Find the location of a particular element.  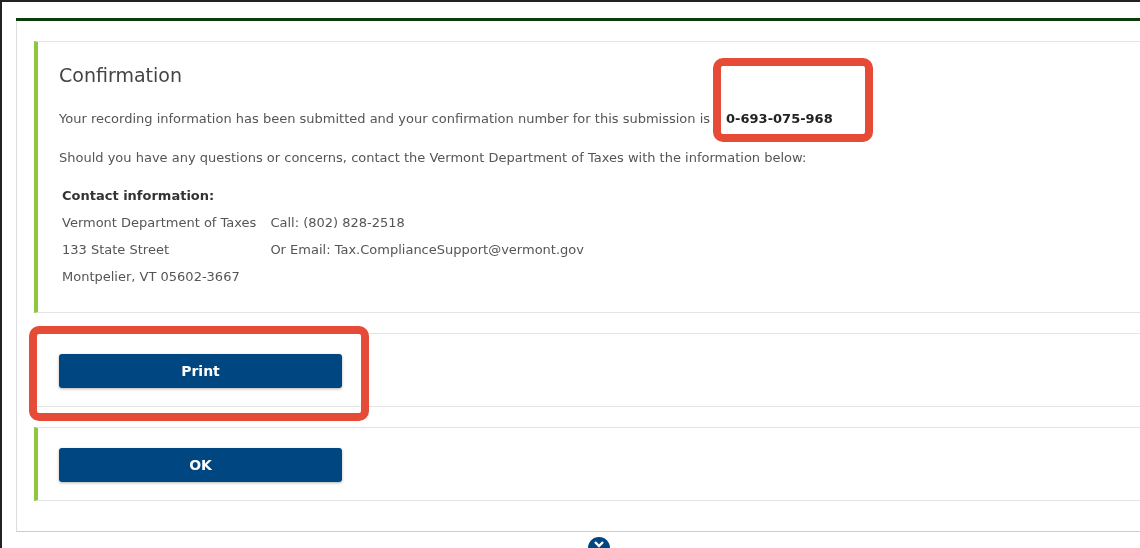

contact-line: Or Email: Tax.ComplianceSupport@vermont.gov is located at coordinates (427, 250).